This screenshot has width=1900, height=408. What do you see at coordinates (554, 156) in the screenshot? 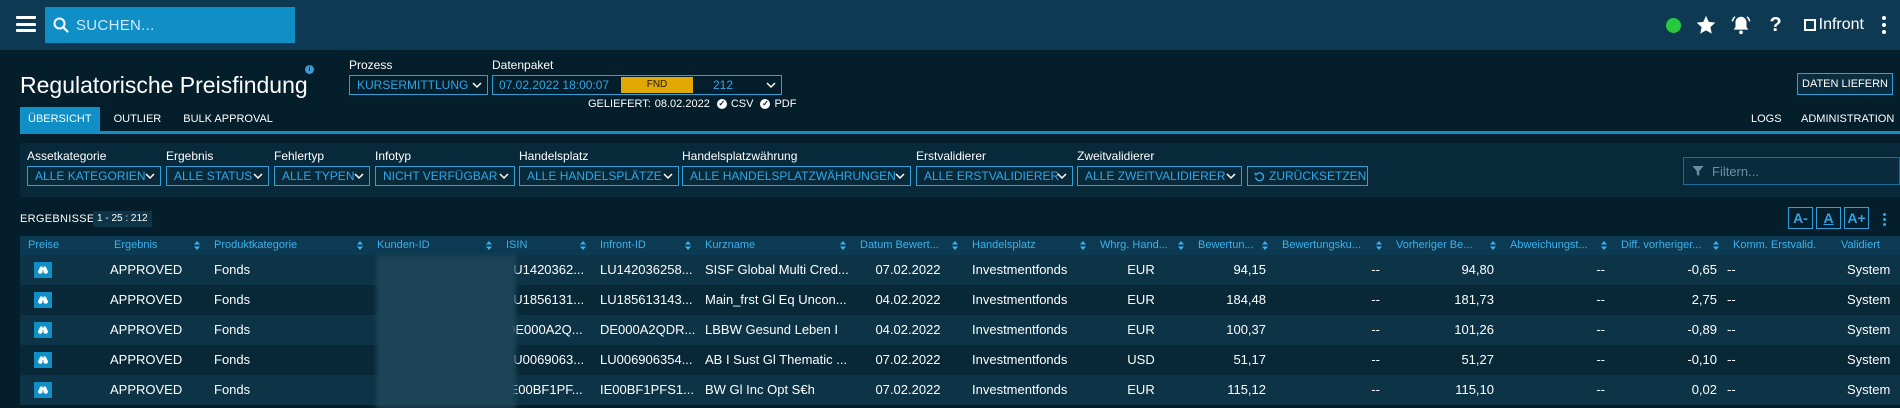
I see `filter-label-handelsplatz: Handelsplatz` at bounding box center [554, 156].